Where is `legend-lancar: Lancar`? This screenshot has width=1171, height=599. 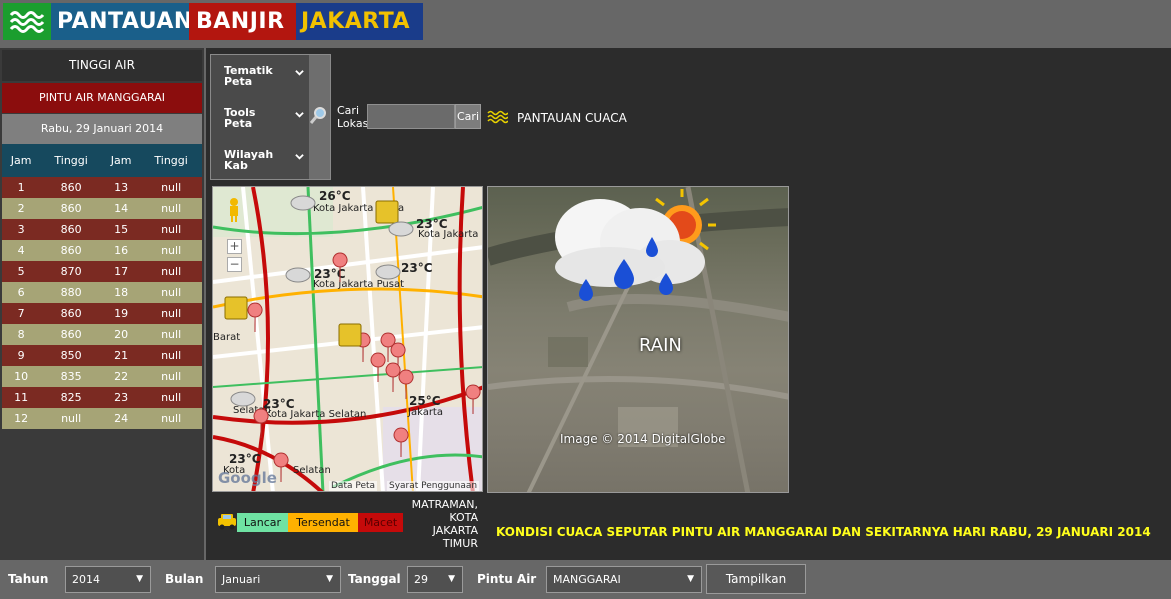
legend-lancar: Lancar is located at coordinates (262, 522).